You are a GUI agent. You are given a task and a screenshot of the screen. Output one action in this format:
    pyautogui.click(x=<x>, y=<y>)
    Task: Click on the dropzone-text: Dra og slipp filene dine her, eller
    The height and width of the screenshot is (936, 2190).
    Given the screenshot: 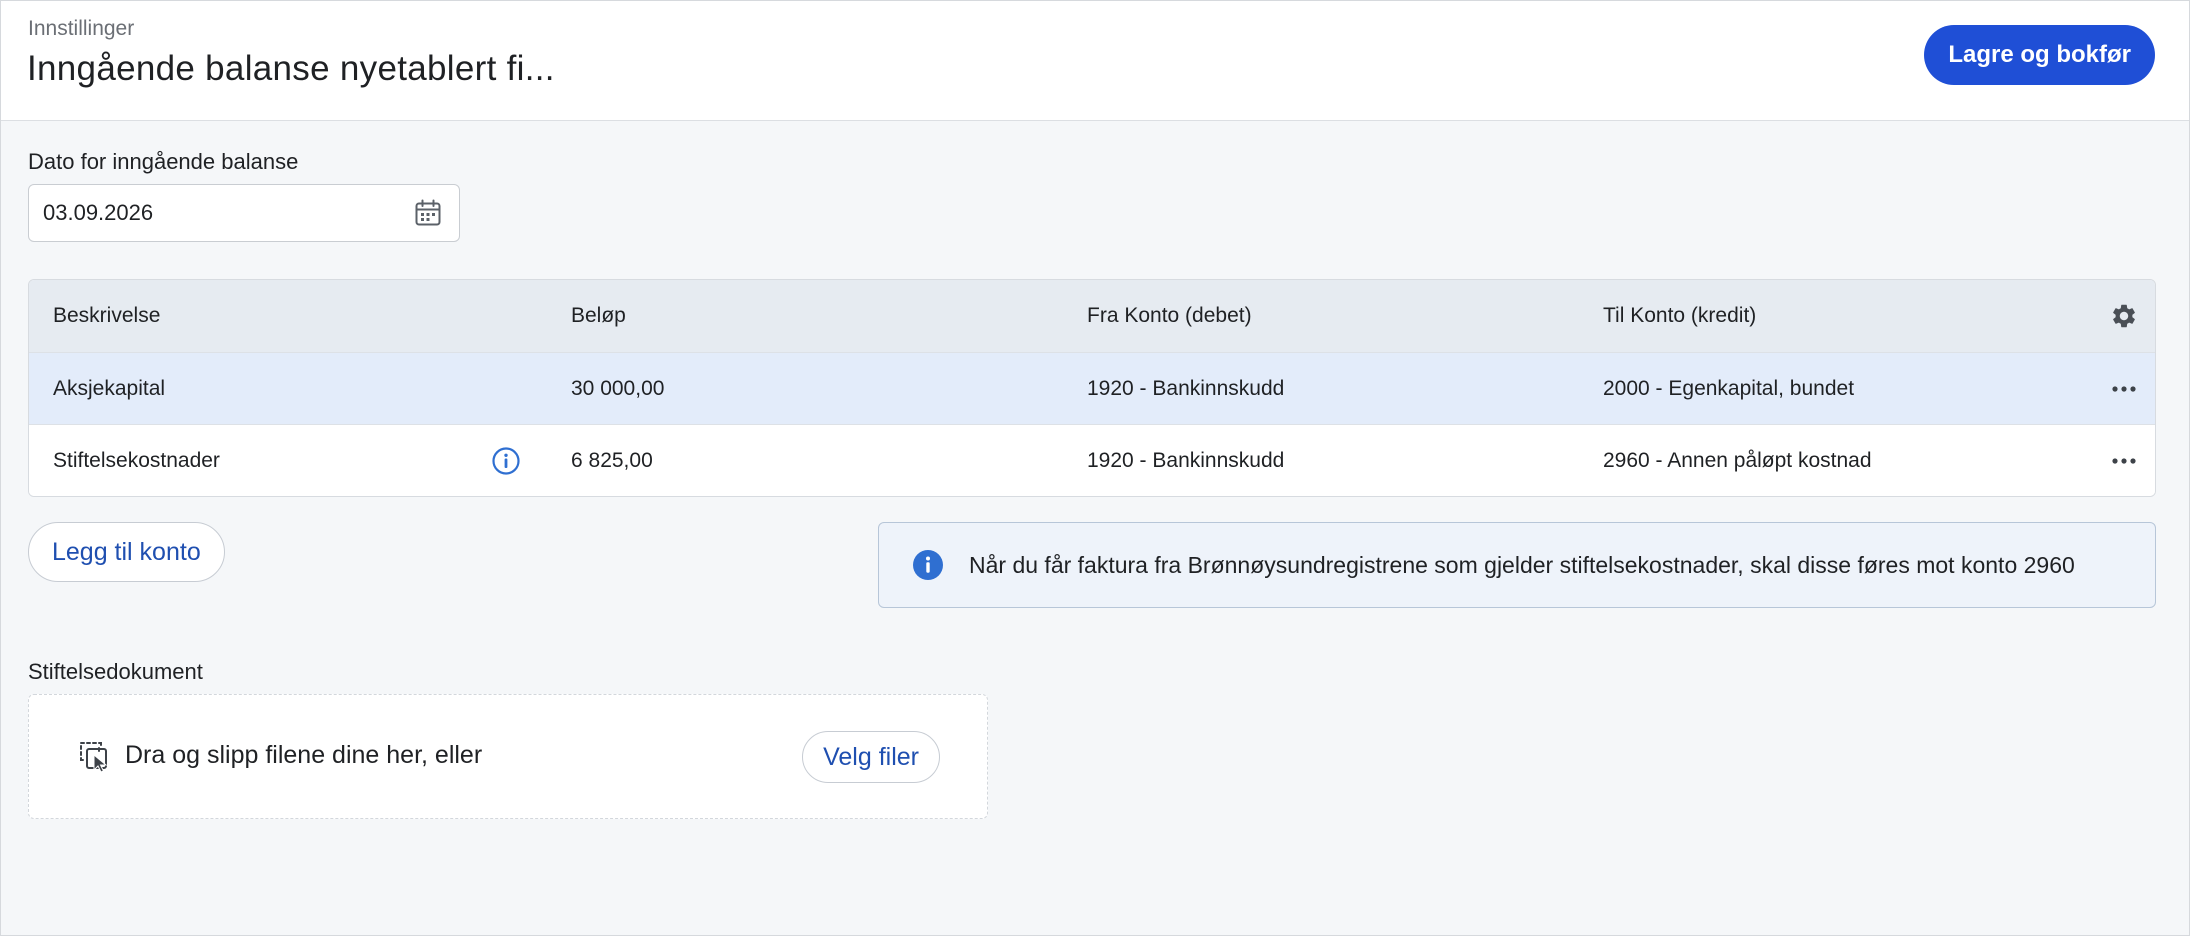 What is the action you would take?
    pyautogui.click(x=304, y=755)
    